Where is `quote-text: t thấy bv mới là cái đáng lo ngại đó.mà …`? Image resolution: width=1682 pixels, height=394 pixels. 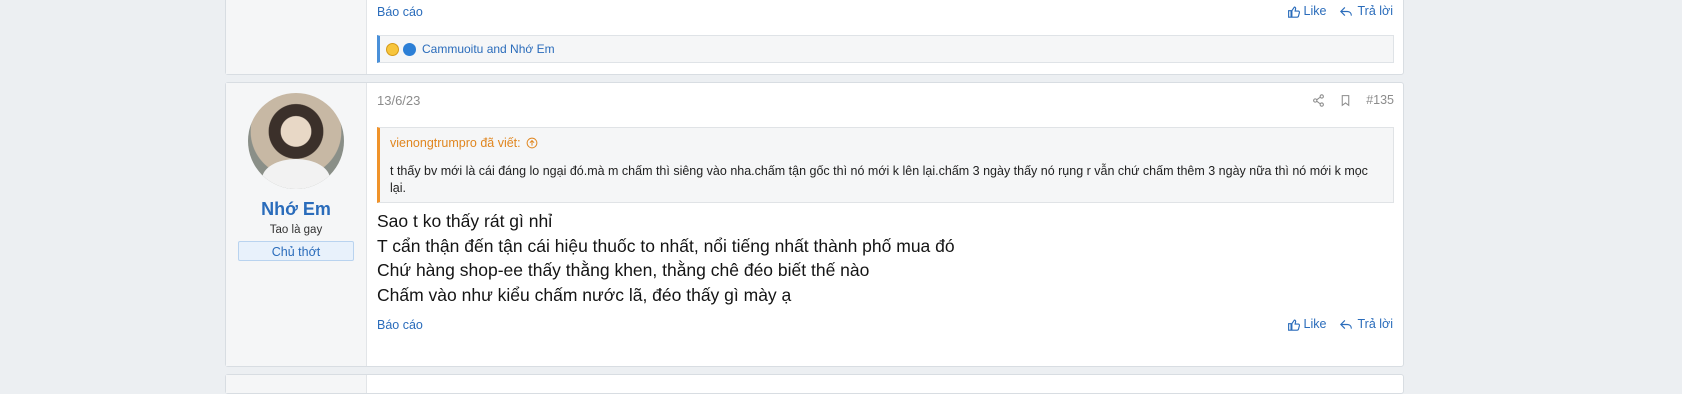
quote-text: t thấy bv mới là cái đáng lo ngại đó.mà … is located at coordinates (879, 179).